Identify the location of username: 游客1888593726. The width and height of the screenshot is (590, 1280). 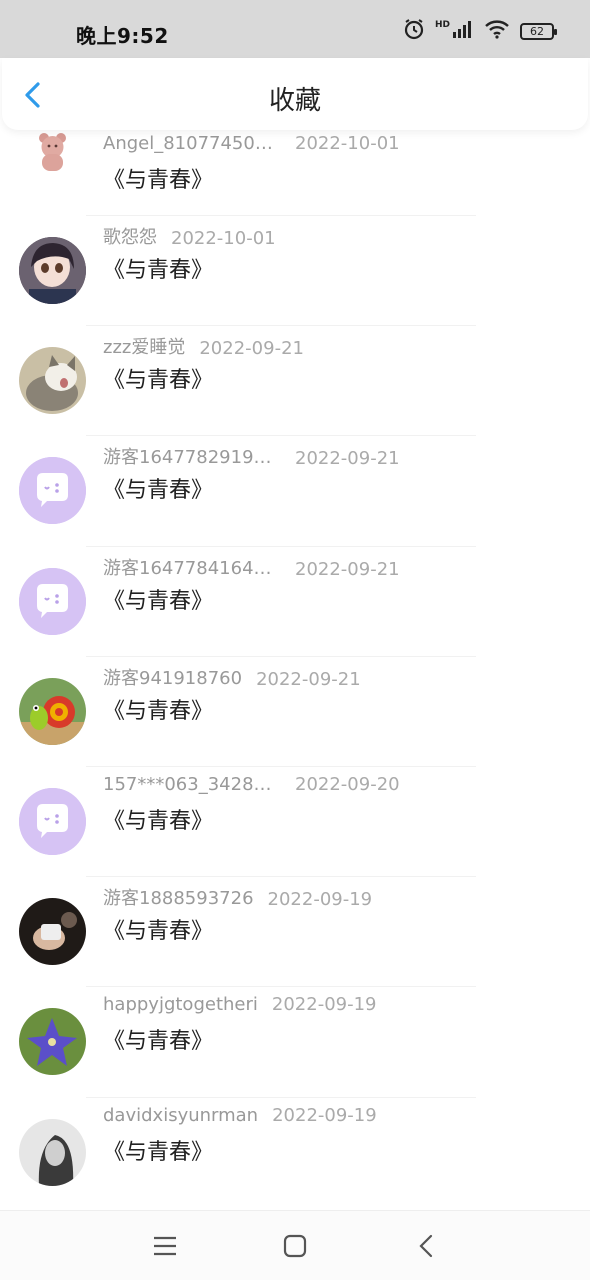
(178, 899).